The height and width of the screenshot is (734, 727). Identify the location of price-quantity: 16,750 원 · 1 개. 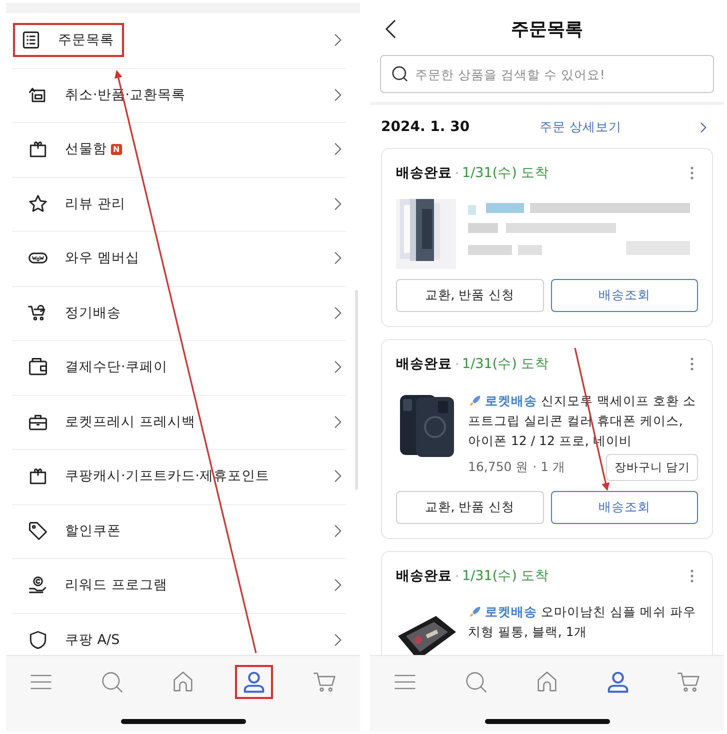
(517, 467).